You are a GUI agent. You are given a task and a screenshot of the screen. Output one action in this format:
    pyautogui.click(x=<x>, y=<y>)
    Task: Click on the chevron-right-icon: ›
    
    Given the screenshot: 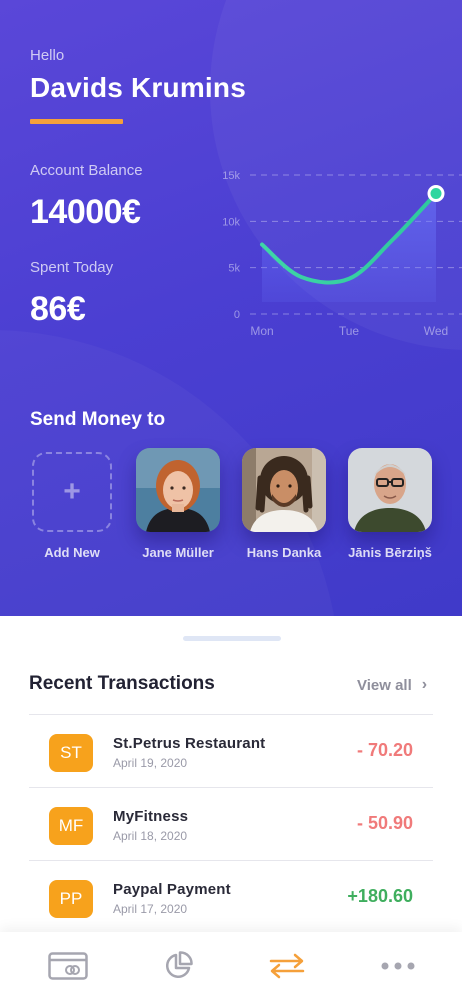 What is the action you would take?
    pyautogui.click(x=424, y=684)
    